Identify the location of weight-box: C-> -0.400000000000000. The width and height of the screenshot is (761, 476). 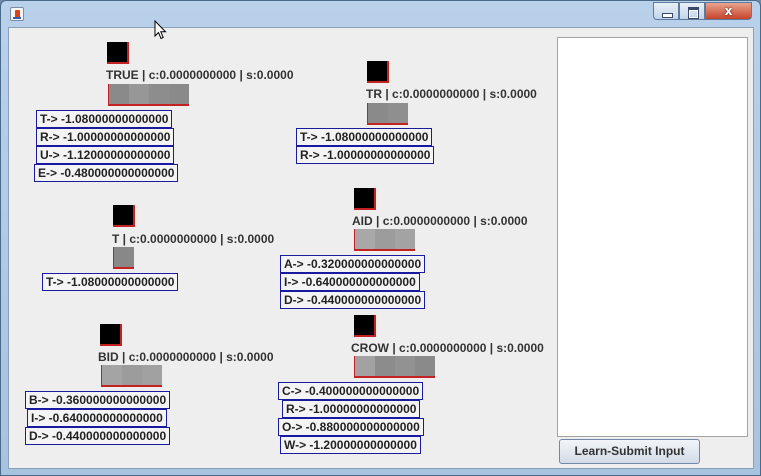
(351, 391).